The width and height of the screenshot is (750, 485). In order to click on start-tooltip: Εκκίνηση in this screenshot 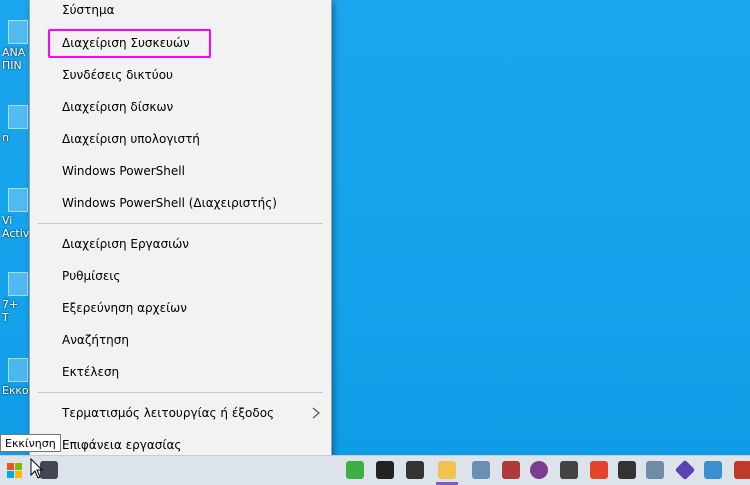, I will do `click(30, 443)`.